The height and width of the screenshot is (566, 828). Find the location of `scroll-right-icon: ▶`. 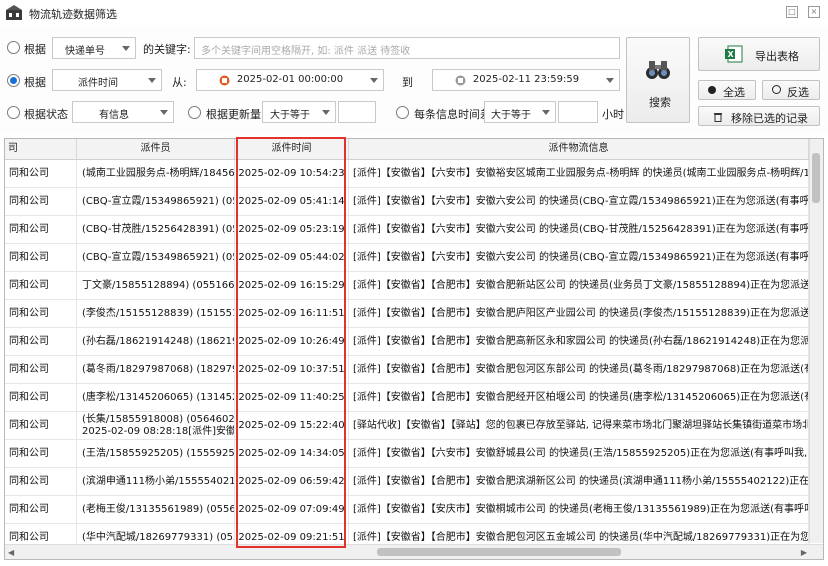

scroll-right-icon: ▶ is located at coordinates (804, 552).